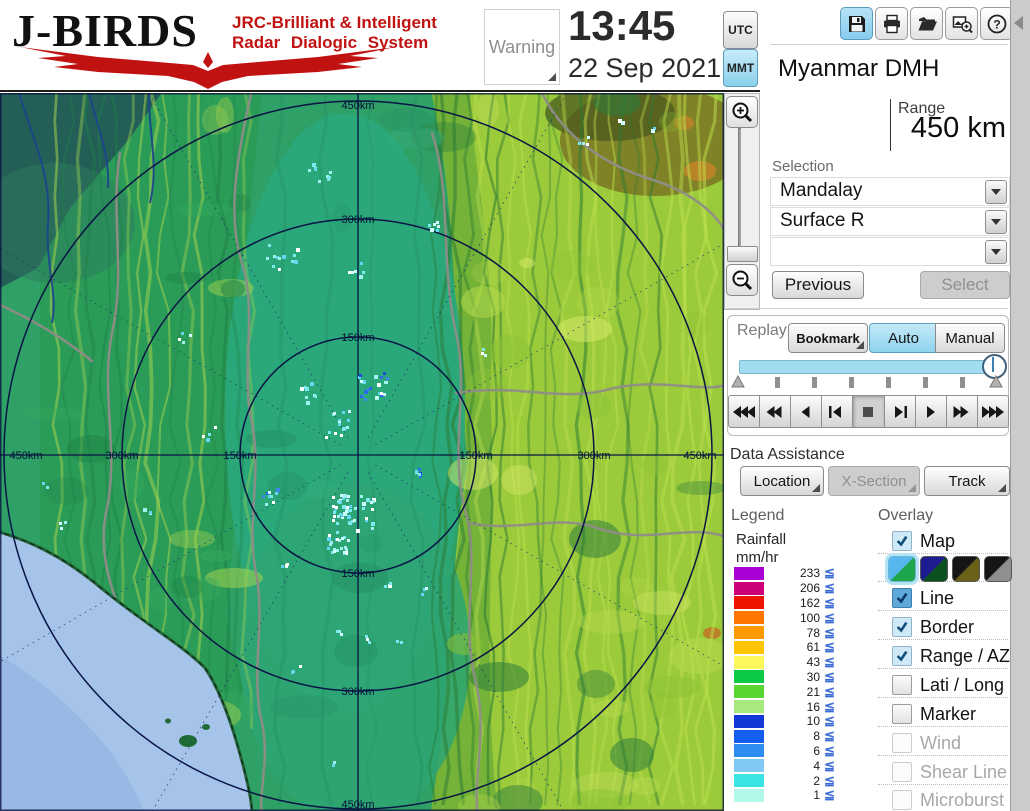 Image resolution: width=1030 pixels, height=811 pixels. What do you see at coordinates (809, 588) in the screenshot?
I see `legend-value: 206` at bounding box center [809, 588].